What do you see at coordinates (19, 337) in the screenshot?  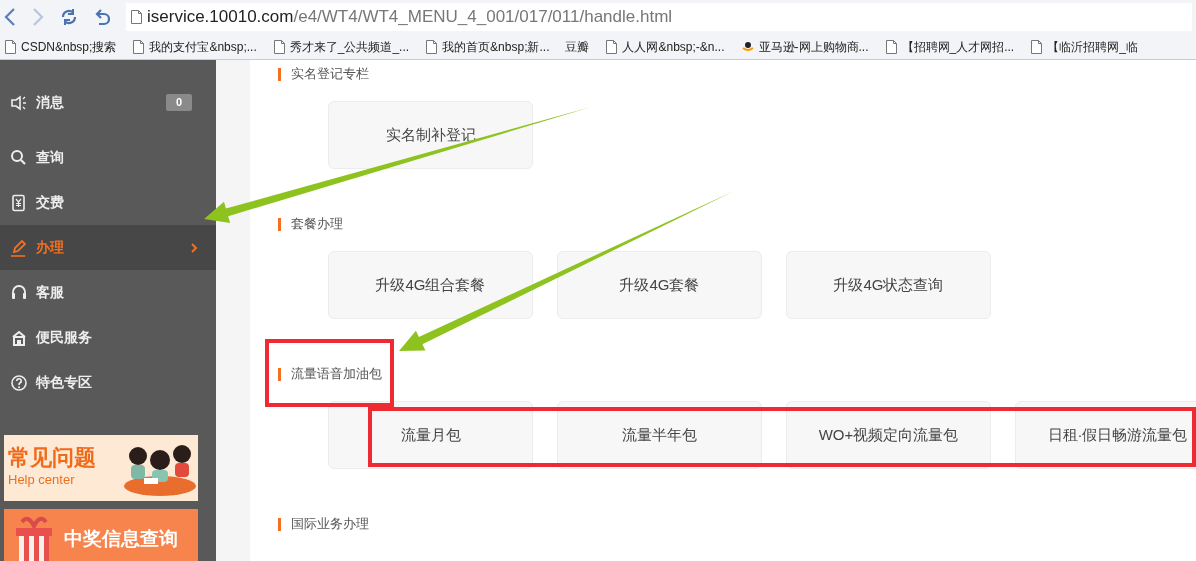 I see `house-icon` at bounding box center [19, 337].